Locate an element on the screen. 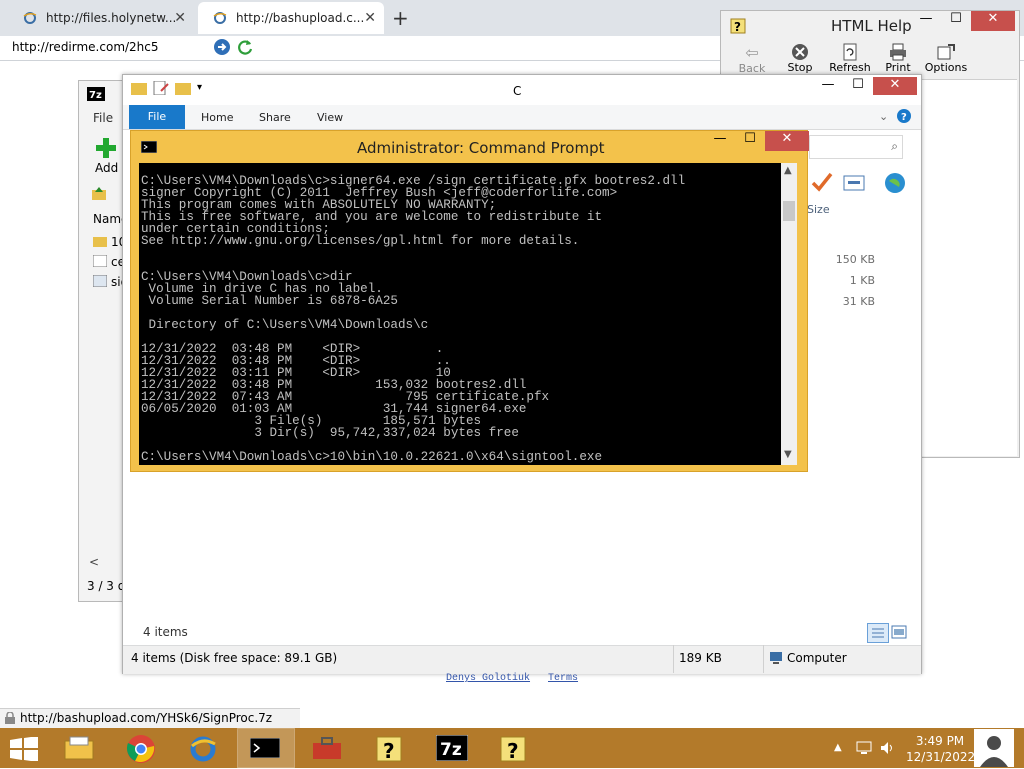 The height and width of the screenshot is (769, 1024). scroll-up-icon: ▲ is located at coordinates (788, 170).